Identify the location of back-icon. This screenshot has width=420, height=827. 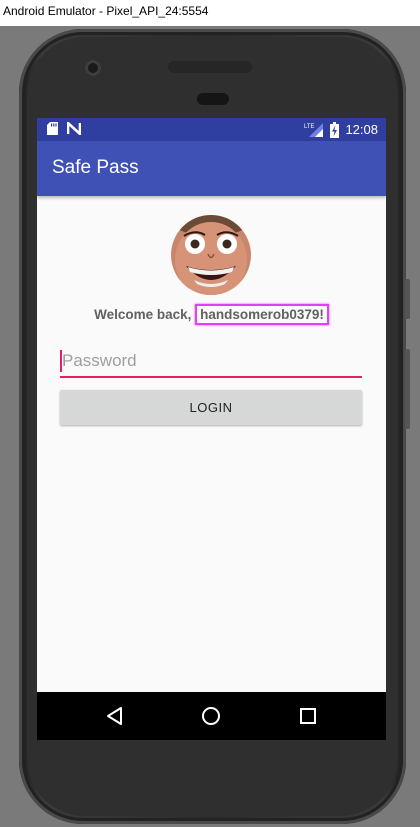
(115, 716).